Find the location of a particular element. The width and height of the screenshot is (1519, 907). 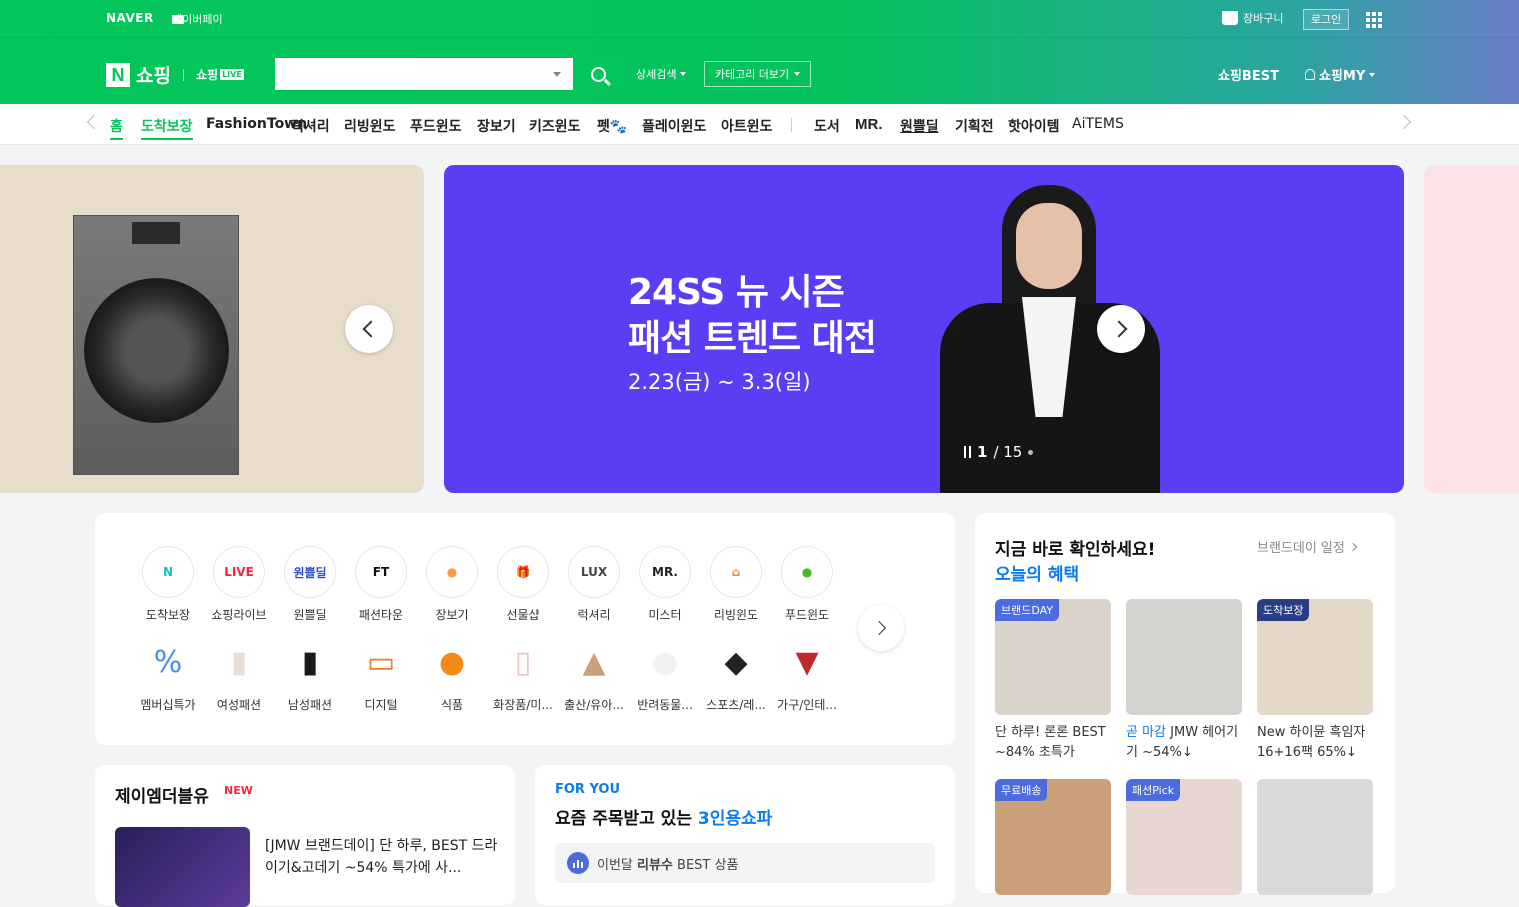

shopping-best-link: 쇼핑BEST is located at coordinates (1248, 74).